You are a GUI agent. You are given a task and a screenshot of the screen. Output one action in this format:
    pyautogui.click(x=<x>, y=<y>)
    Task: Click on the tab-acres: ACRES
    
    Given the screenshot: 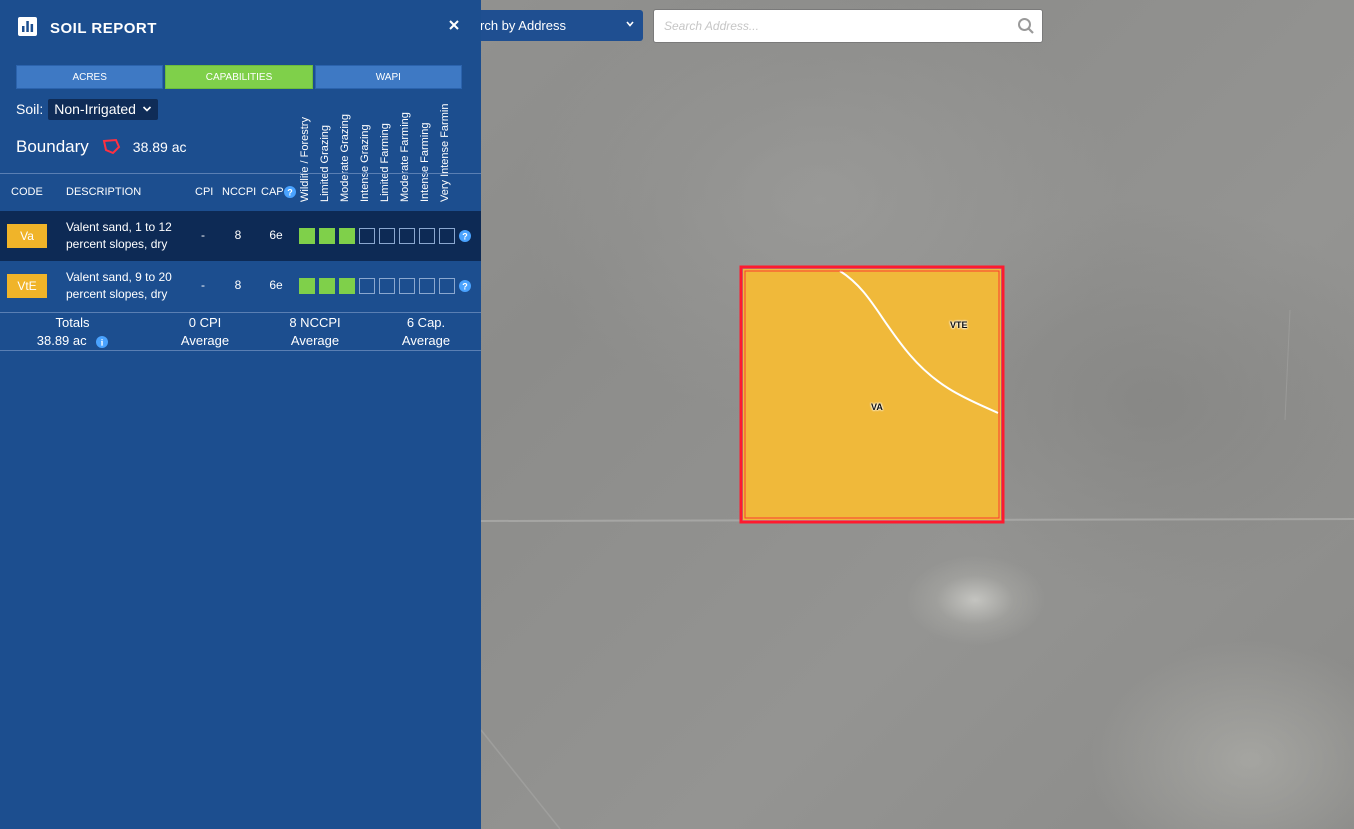 What is the action you would take?
    pyautogui.click(x=90, y=77)
    